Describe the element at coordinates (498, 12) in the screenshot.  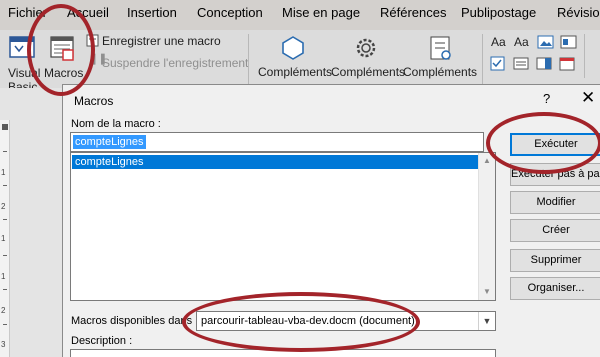
I see `tab-publipostage: Publipostage` at that location.